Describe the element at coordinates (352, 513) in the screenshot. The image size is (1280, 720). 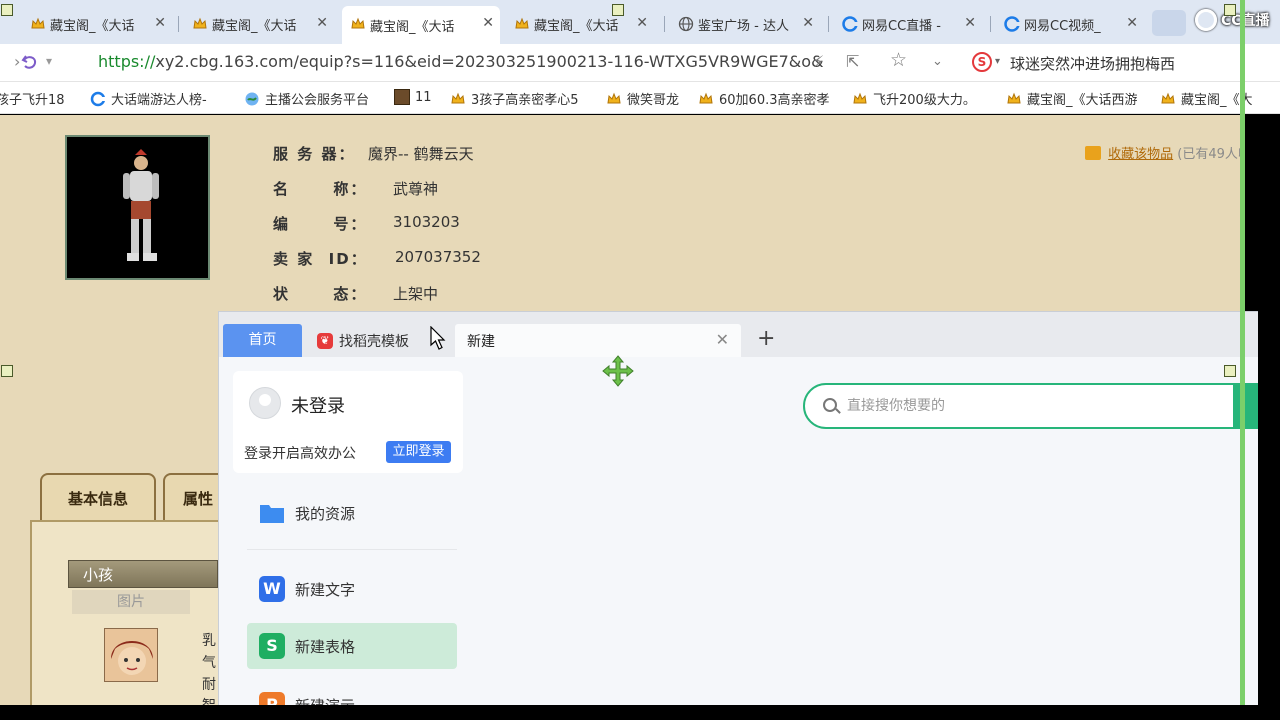
I see `nav-my-resources: 我的资源` at that location.